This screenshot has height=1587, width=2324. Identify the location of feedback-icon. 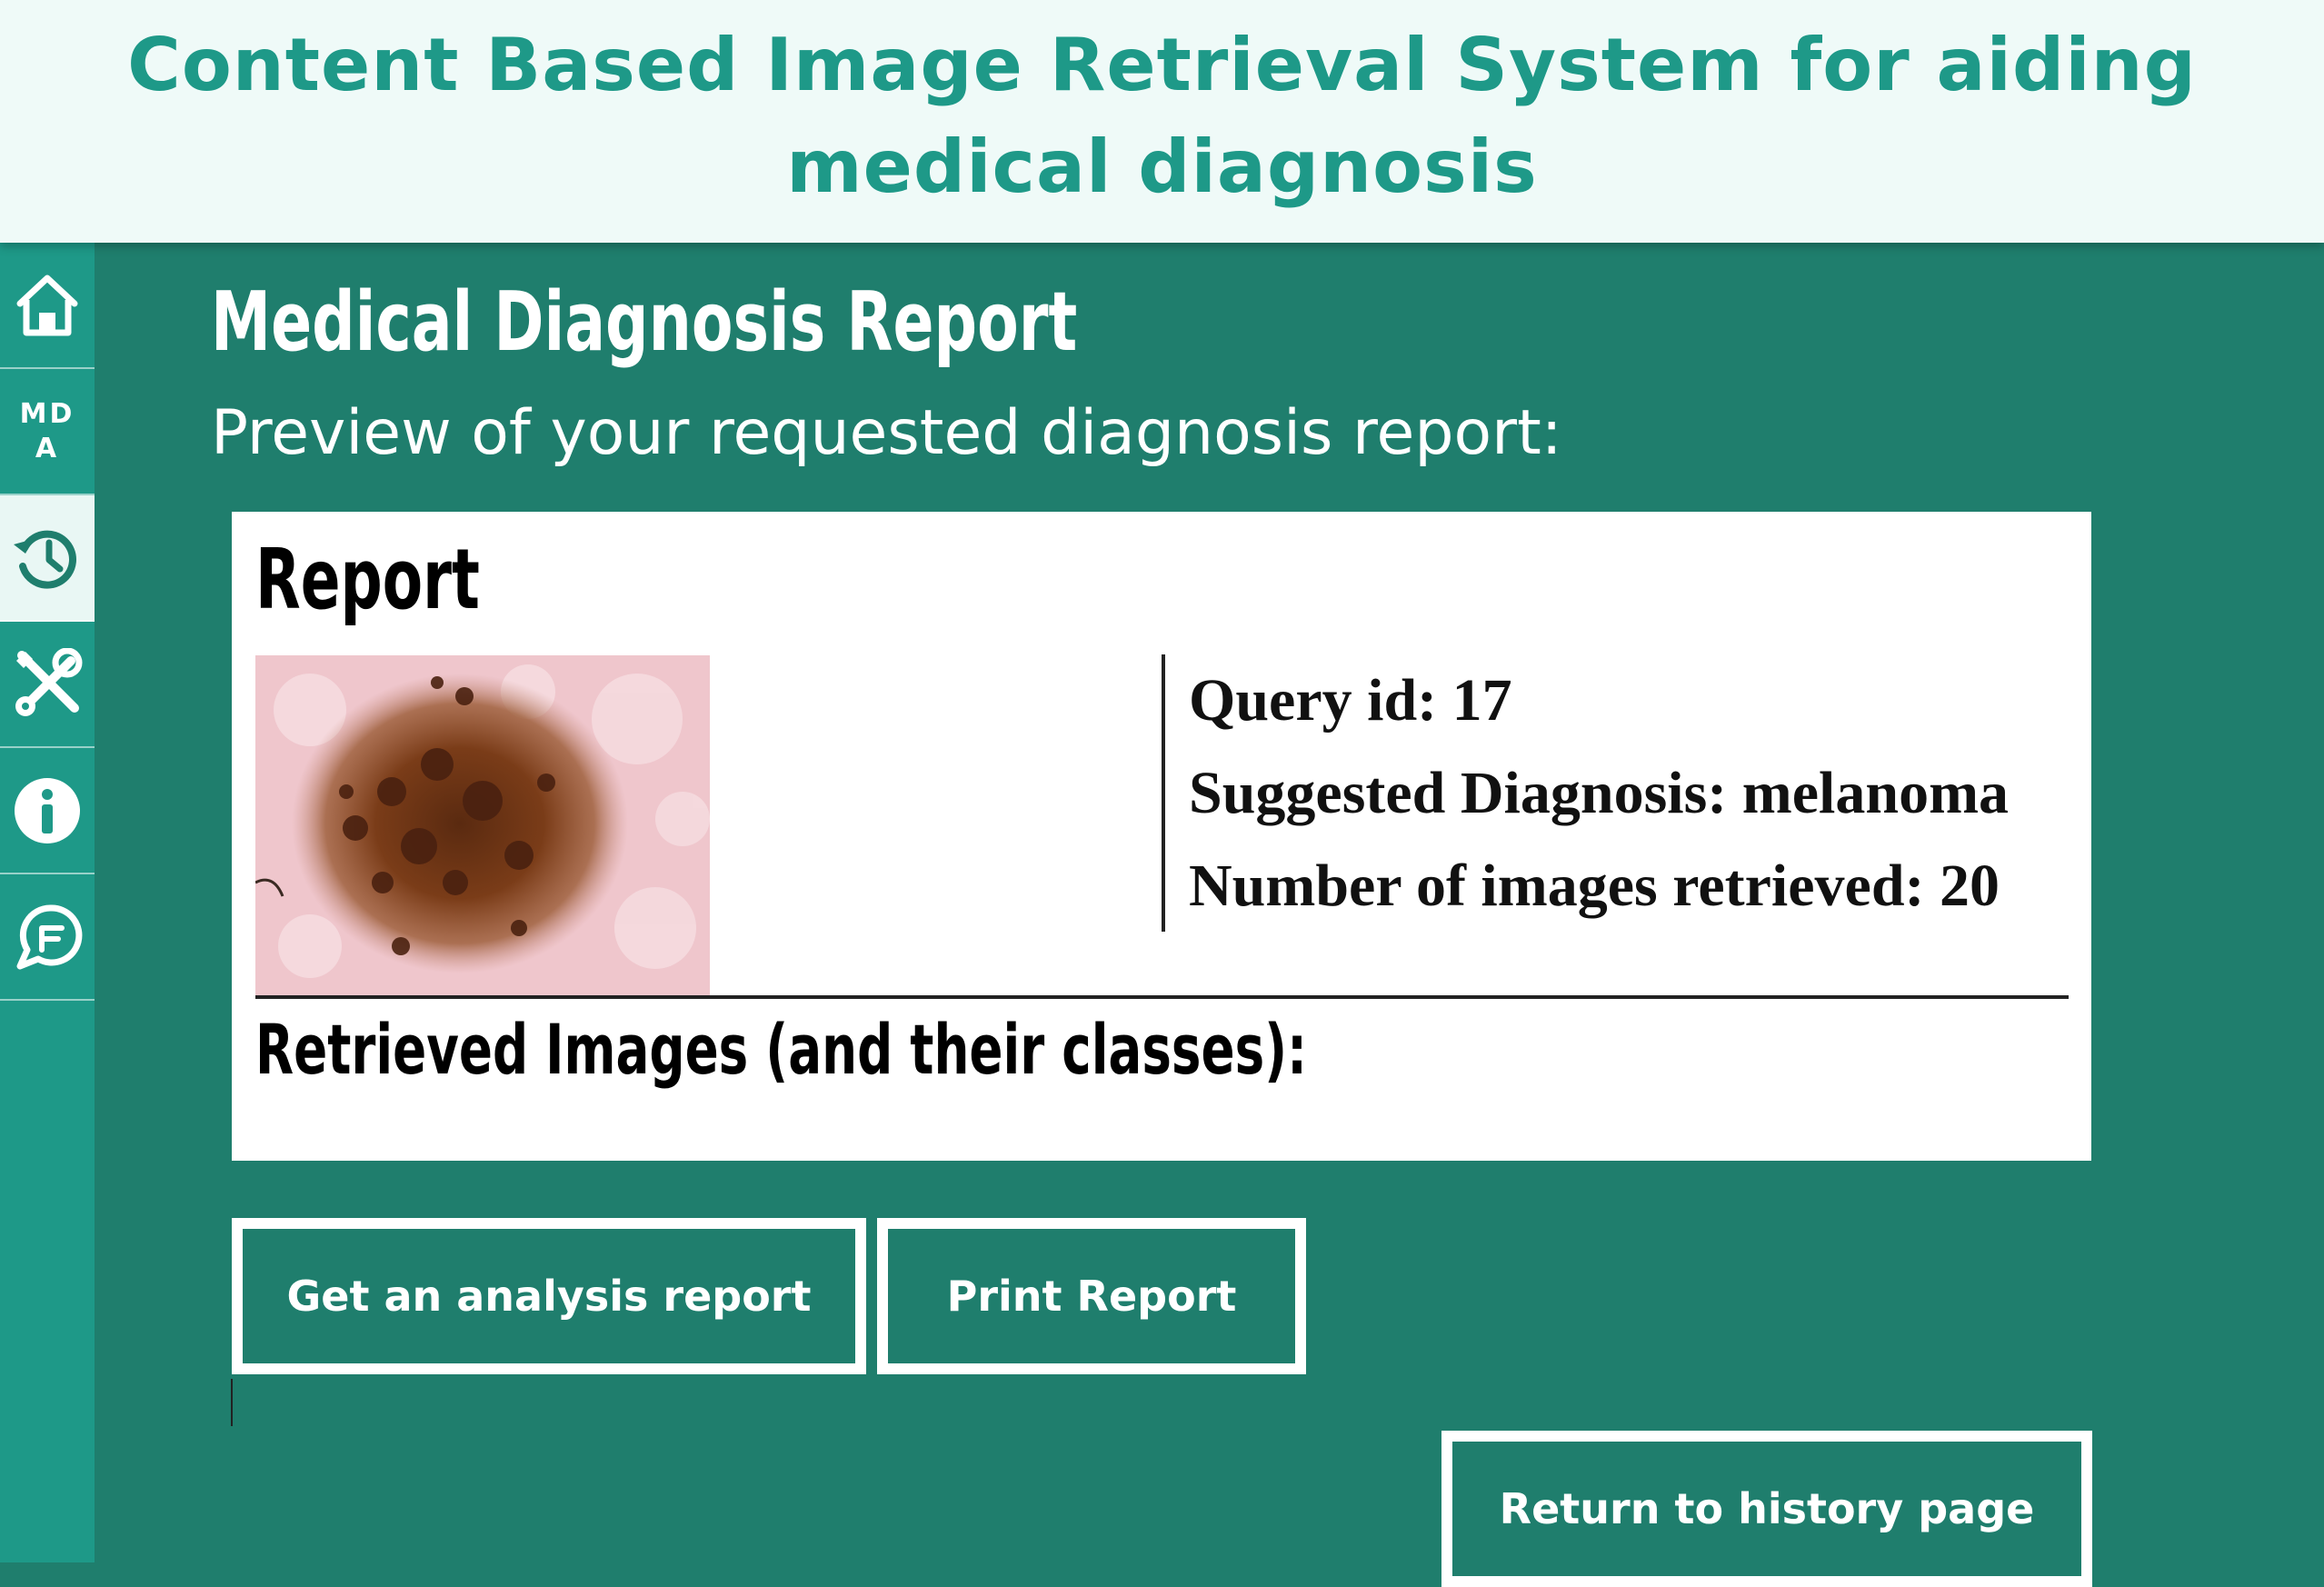
(49, 936).